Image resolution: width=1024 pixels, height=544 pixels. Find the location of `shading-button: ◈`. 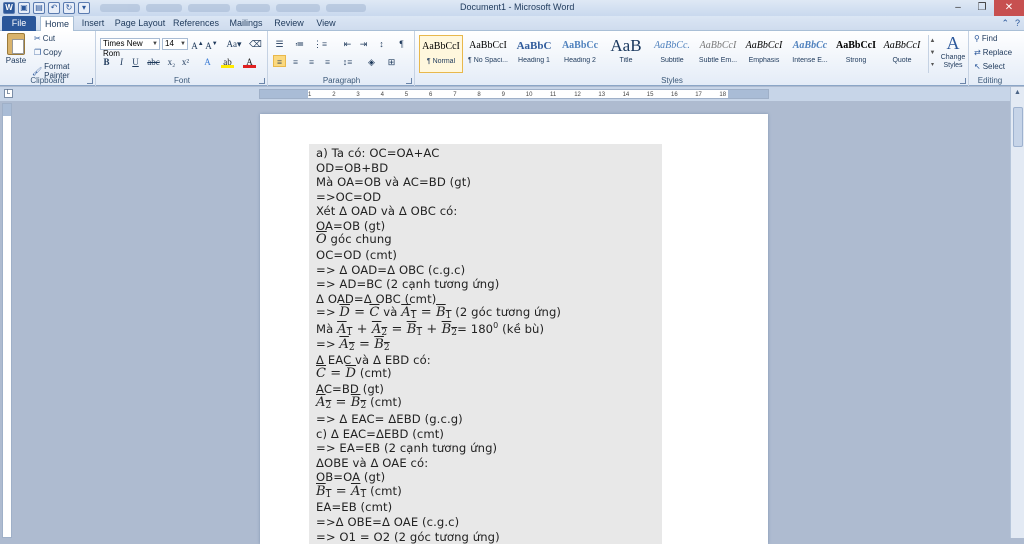

shading-button: ◈ is located at coordinates (371, 62).